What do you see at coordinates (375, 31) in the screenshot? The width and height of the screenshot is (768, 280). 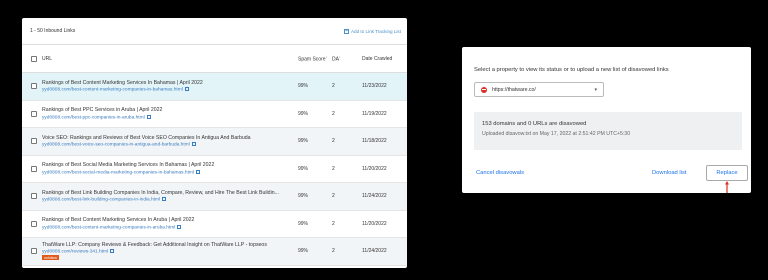 I see `add-to-tracking-label: Add to Link Tracking List` at bounding box center [375, 31].